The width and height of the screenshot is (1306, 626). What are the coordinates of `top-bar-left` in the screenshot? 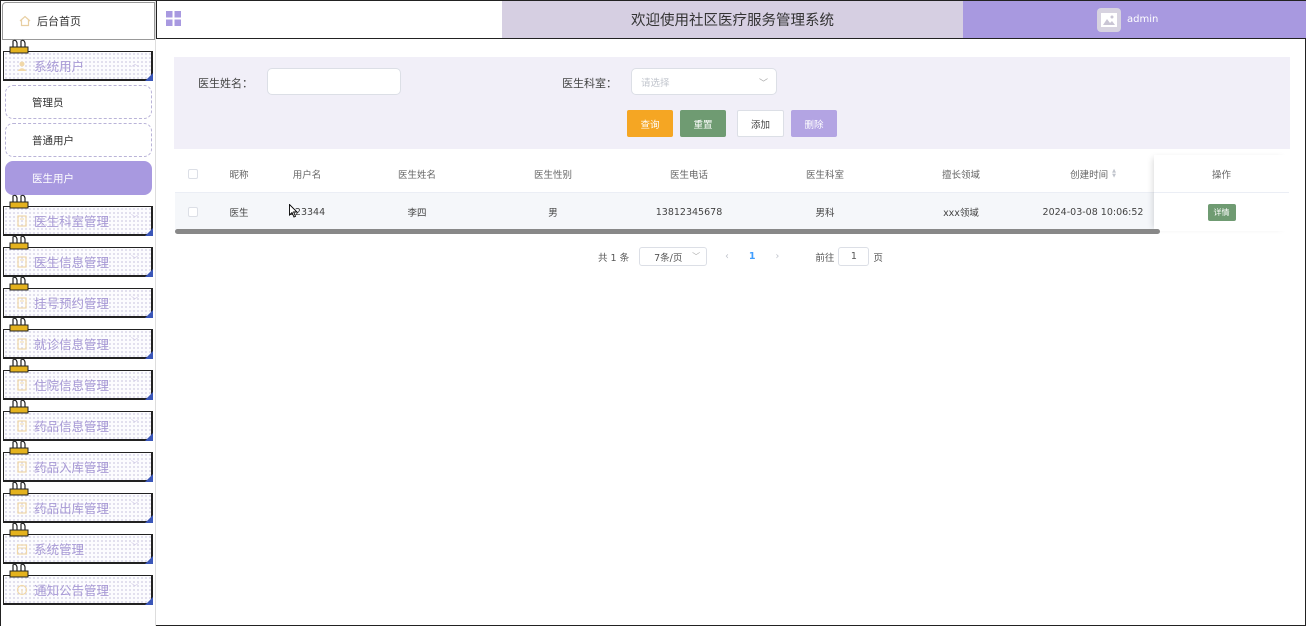 It's located at (329, 19).